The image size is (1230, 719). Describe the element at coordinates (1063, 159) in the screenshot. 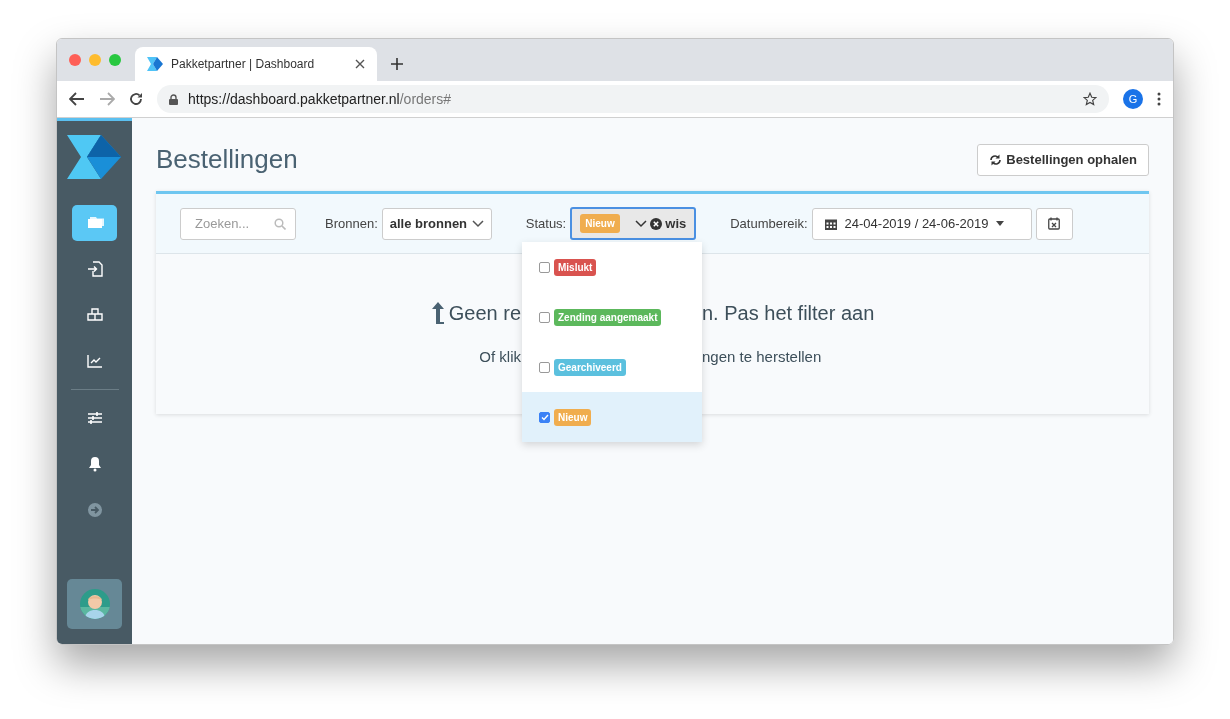

I see `fetch-orders-button: Bestellingen ophalen` at that location.